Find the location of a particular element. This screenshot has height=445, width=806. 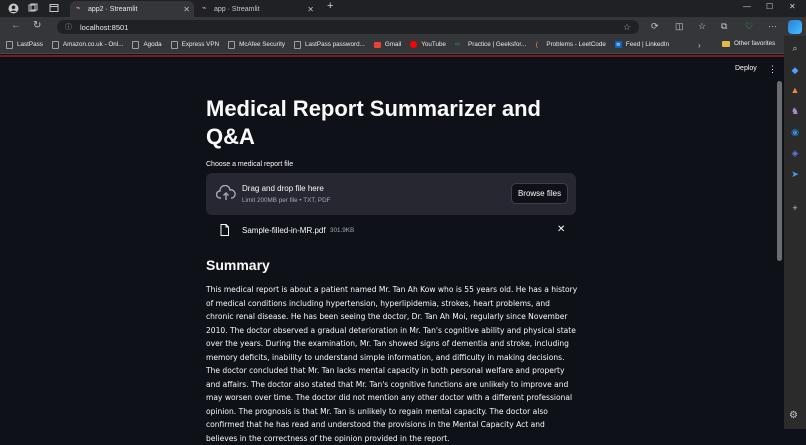

upload-cloud-icon is located at coordinates (226, 192).